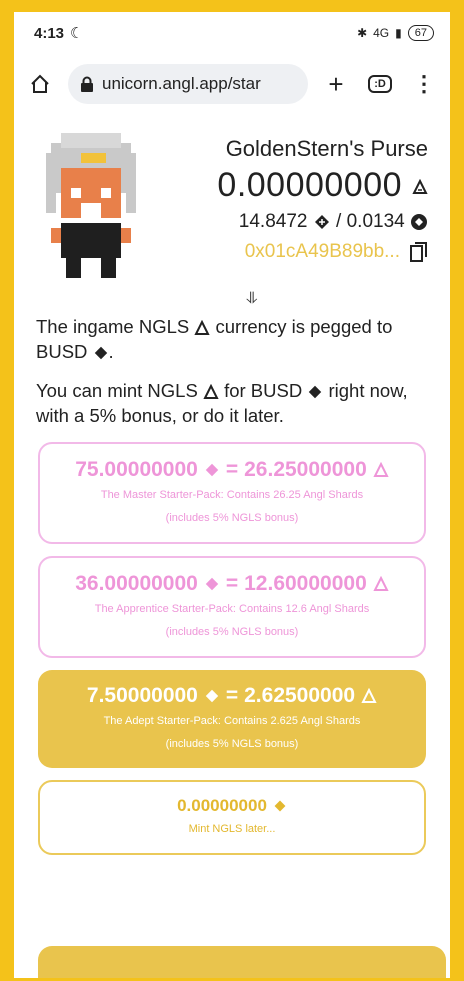  What do you see at coordinates (362, 33) in the screenshot?
I see `bluetooth-icon: ✱` at bounding box center [362, 33].